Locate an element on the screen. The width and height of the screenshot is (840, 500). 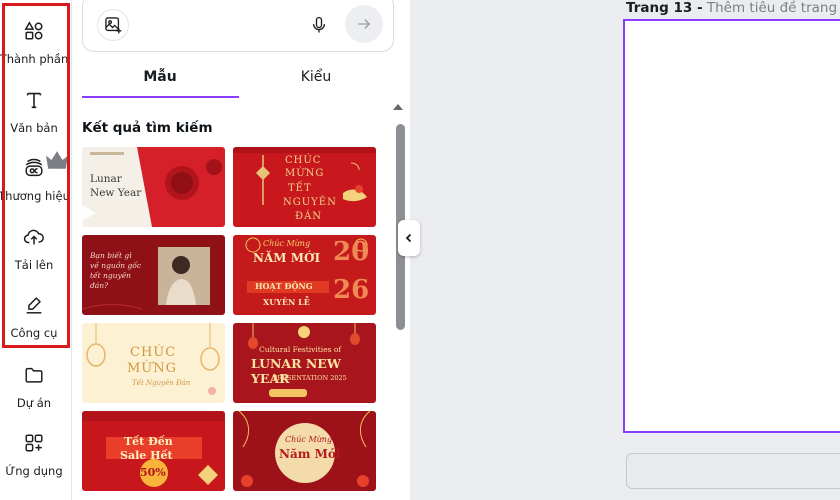
folder-icon is located at coordinates (34, 375).